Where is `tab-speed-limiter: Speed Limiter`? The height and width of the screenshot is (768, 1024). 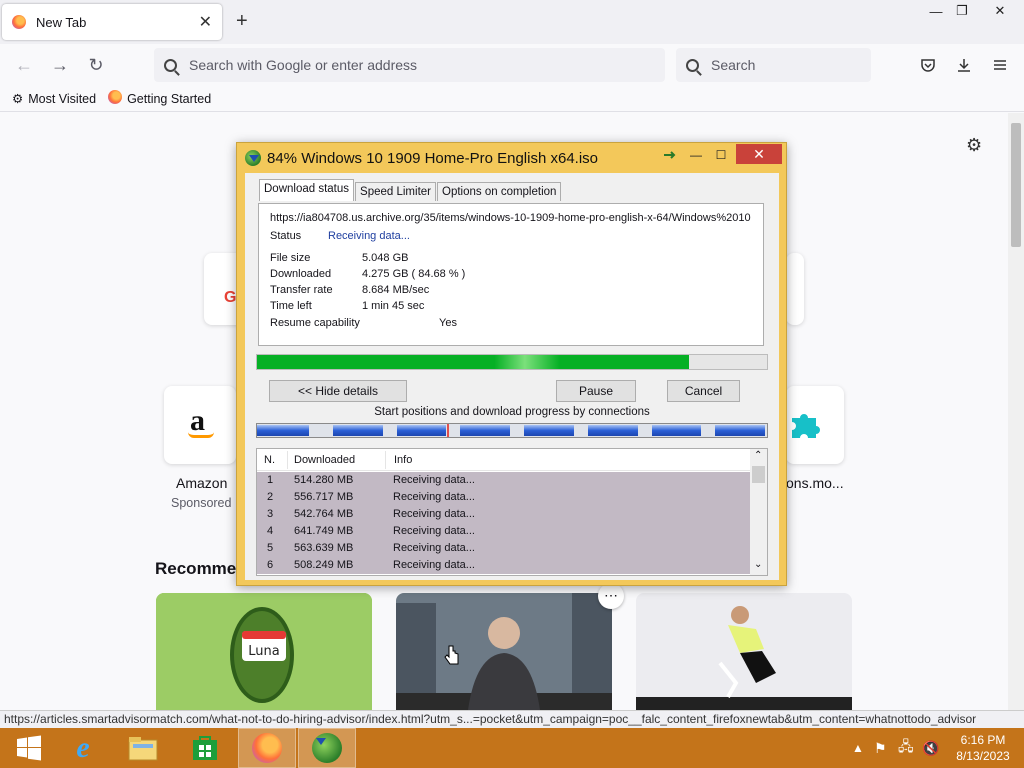 tab-speed-limiter: Speed Limiter is located at coordinates (395, 191).